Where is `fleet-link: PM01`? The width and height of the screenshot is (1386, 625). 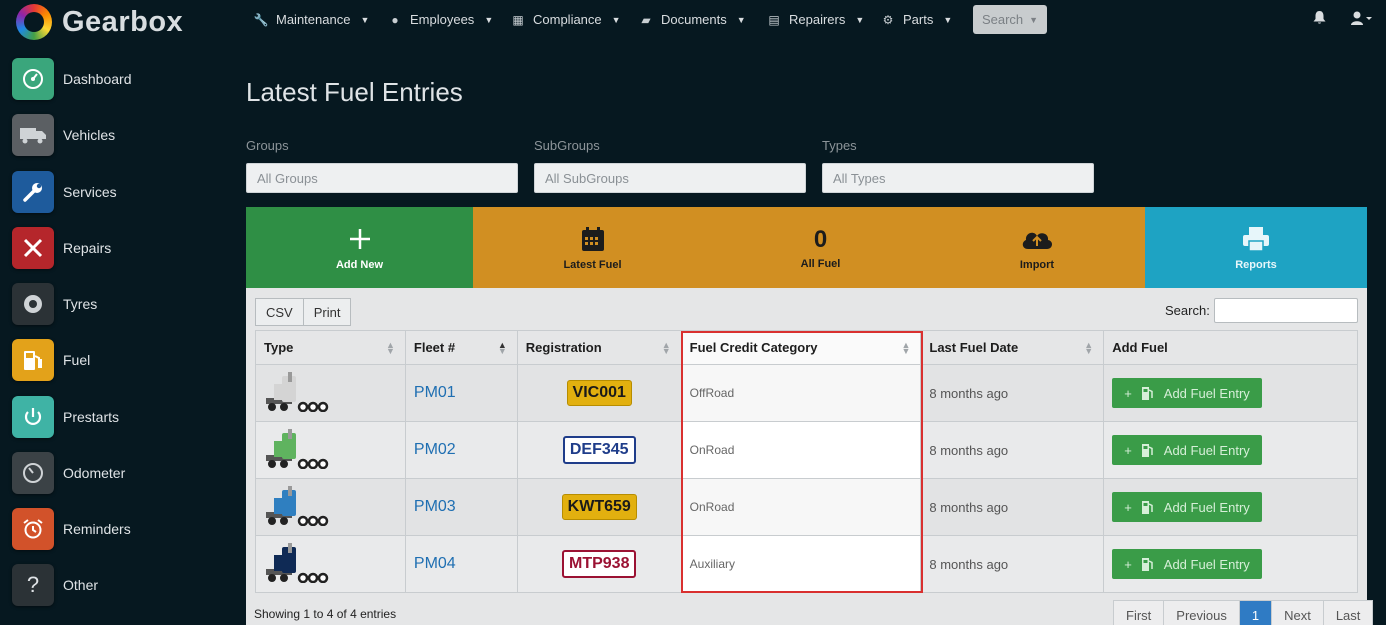
fleet-link: PM01 is located at coordinates (435, 392).